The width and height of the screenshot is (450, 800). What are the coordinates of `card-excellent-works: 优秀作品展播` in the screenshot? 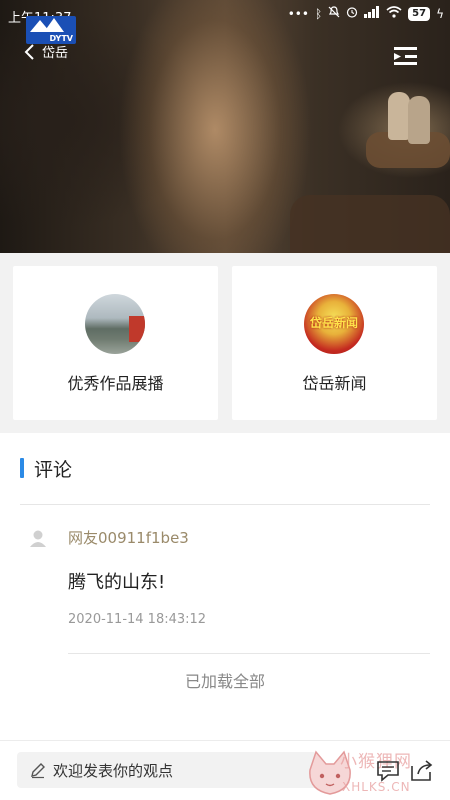 It's located at (115, 343).